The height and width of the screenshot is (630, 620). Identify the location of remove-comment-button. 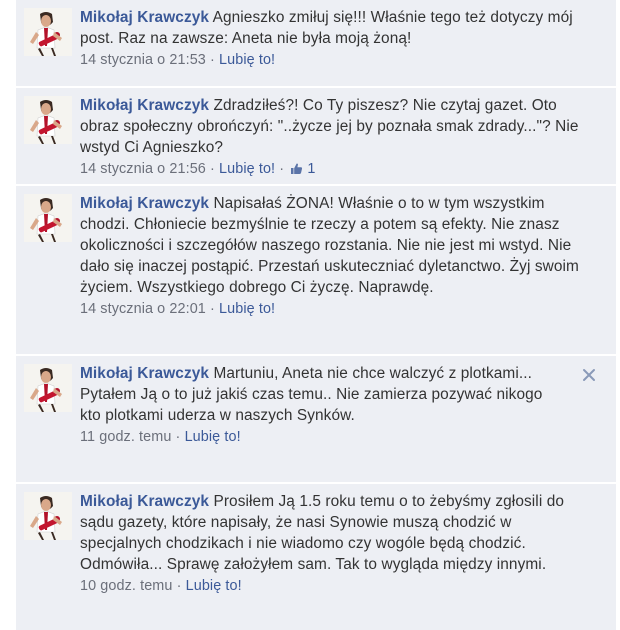
(589, 375).